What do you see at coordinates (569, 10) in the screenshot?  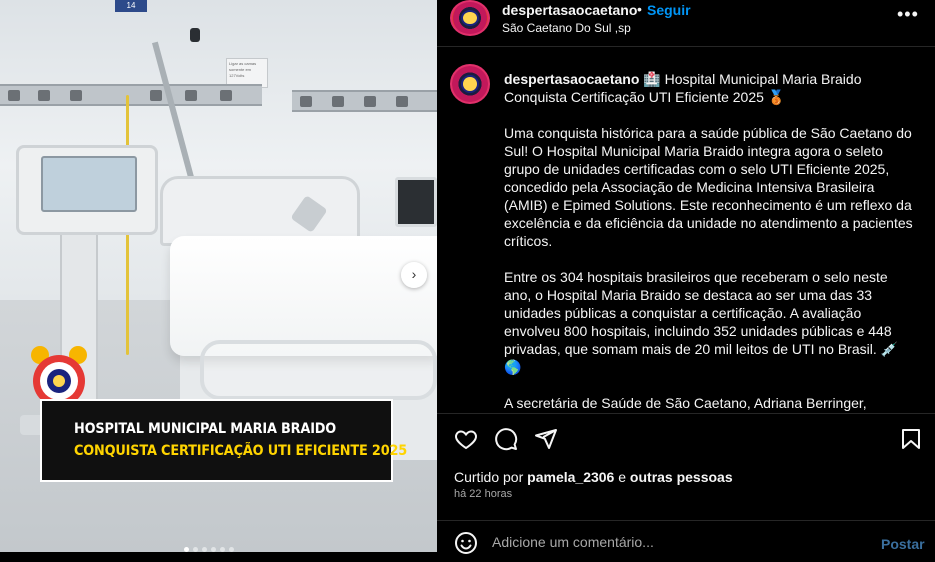 I see `header-username: despertasaocaetano` at bounding box center [569, 10].